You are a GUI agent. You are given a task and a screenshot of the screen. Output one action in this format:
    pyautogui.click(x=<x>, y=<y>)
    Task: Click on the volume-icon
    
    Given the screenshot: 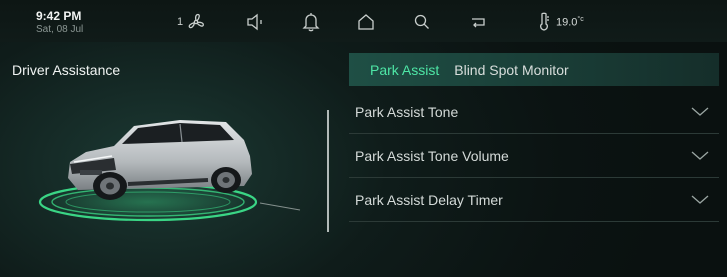 What is the action you would take?
    pyautogui.click(x=254, y=22)
    